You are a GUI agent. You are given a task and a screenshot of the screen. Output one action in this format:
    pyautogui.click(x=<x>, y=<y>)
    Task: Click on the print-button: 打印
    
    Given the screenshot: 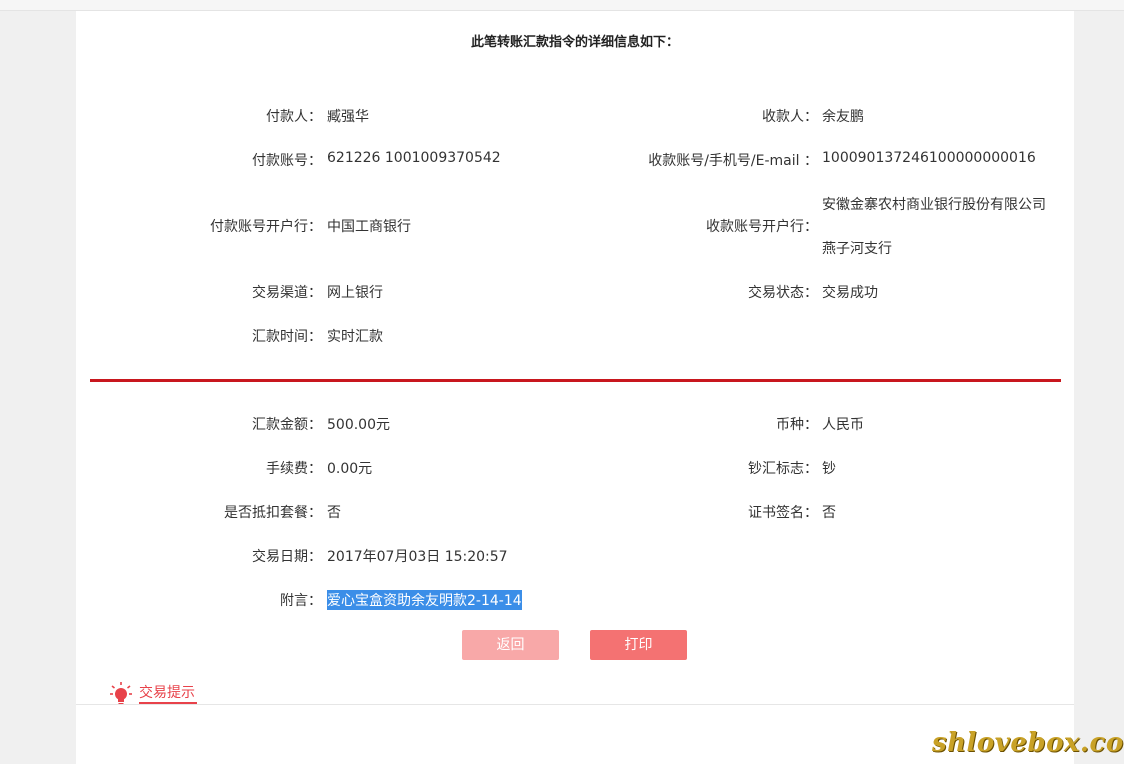 What is the action you would take?
    pyautogui.click(x=638, y=645)
    